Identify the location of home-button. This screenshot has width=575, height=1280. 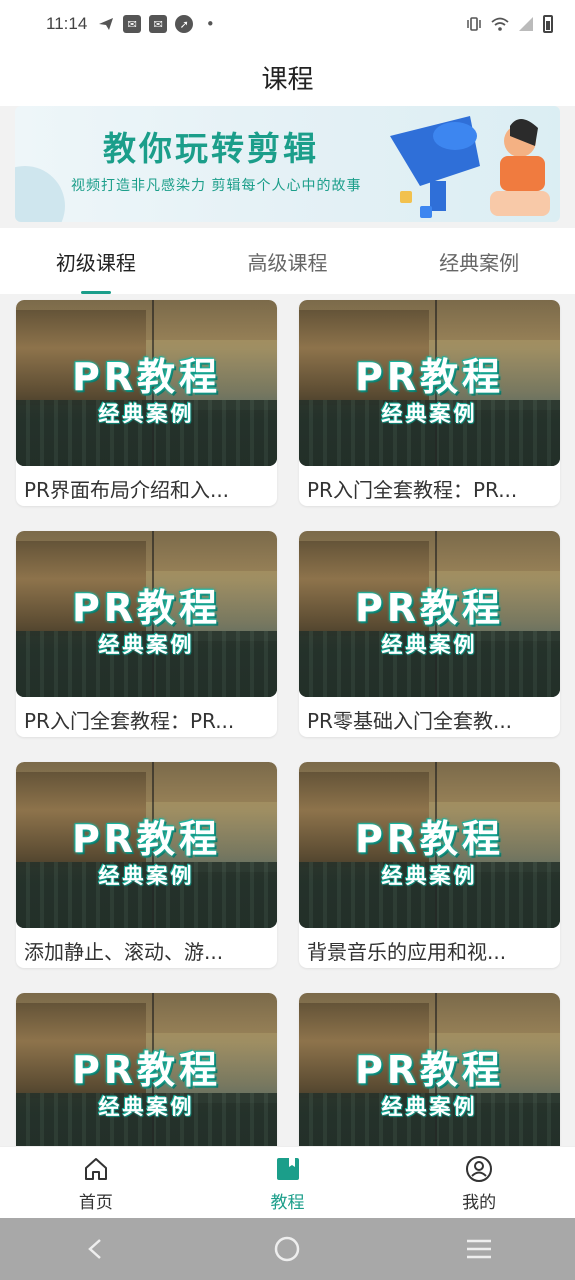
(287, 1249).